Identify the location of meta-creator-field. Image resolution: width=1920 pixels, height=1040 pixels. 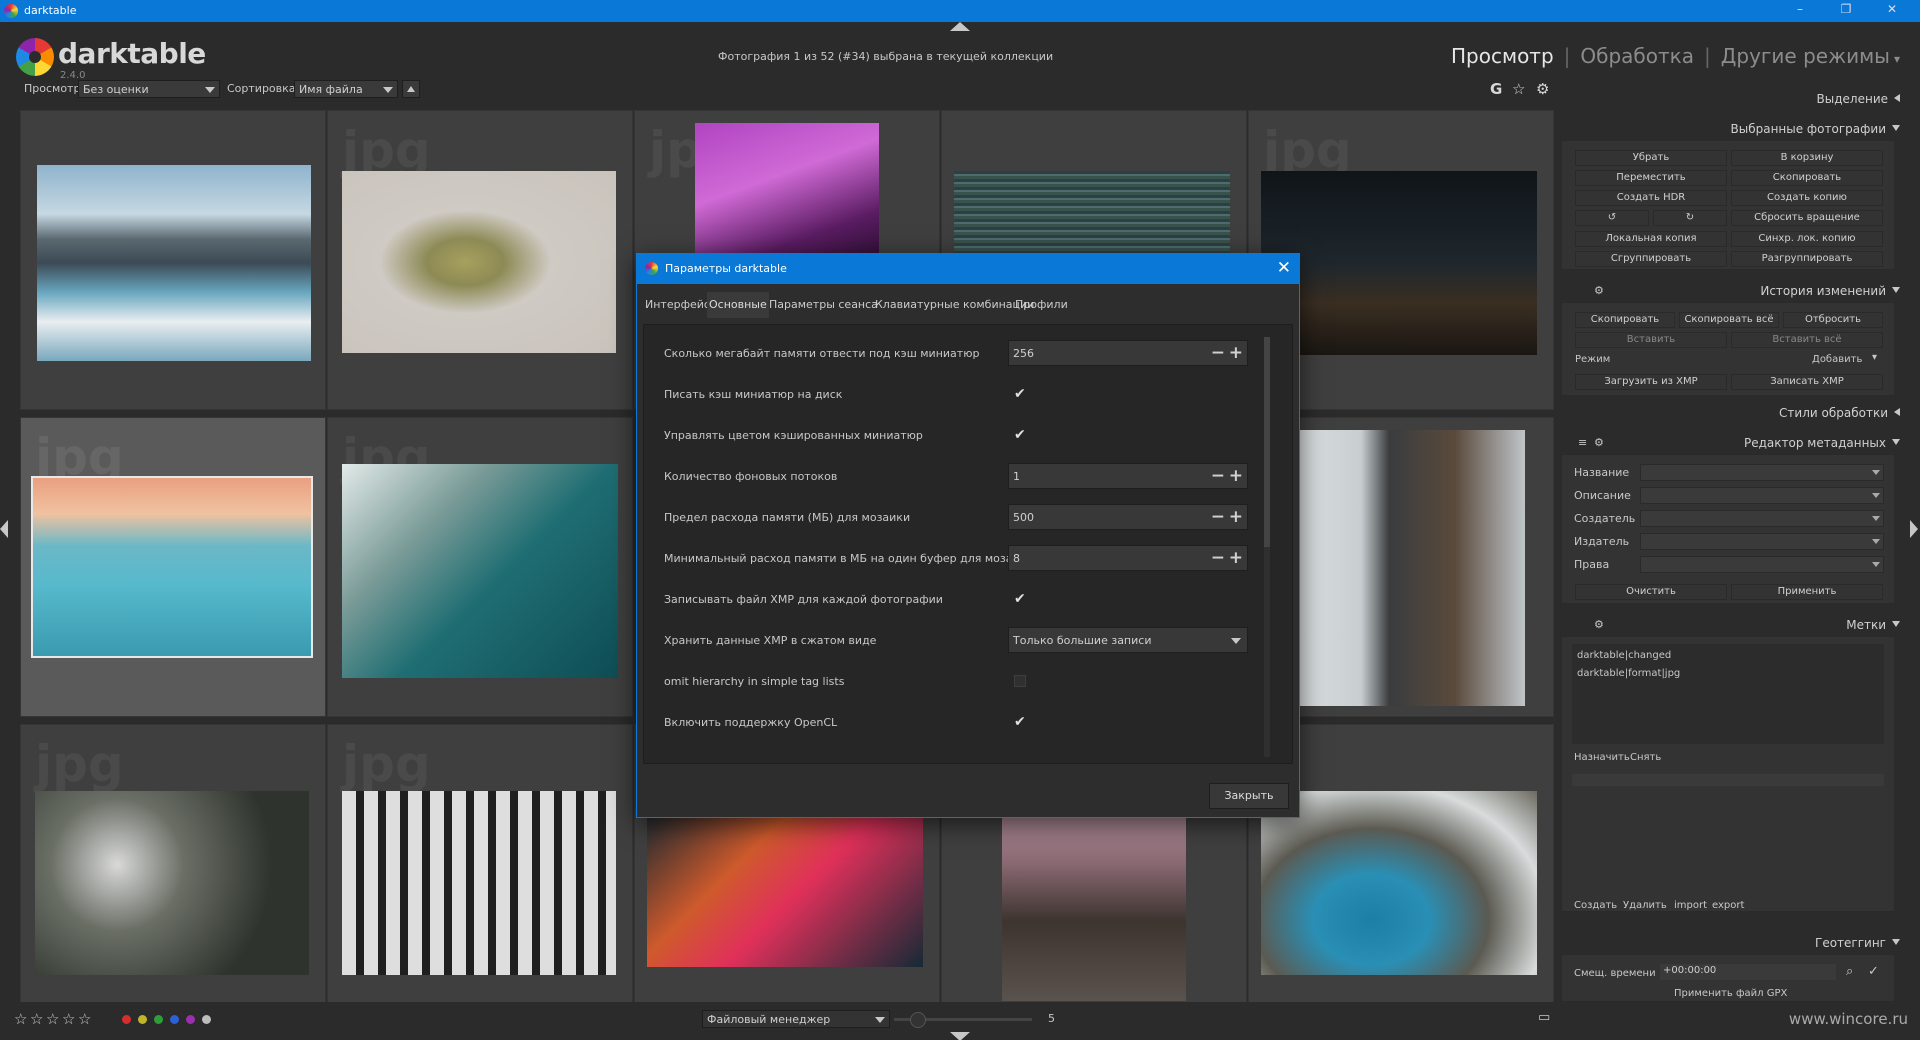
(1762, 518).